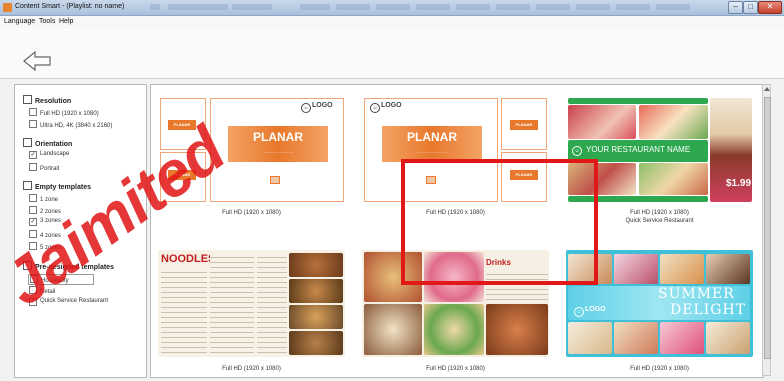 The image size is (784, 381). I want to click on toolbar, so click(392, 53).